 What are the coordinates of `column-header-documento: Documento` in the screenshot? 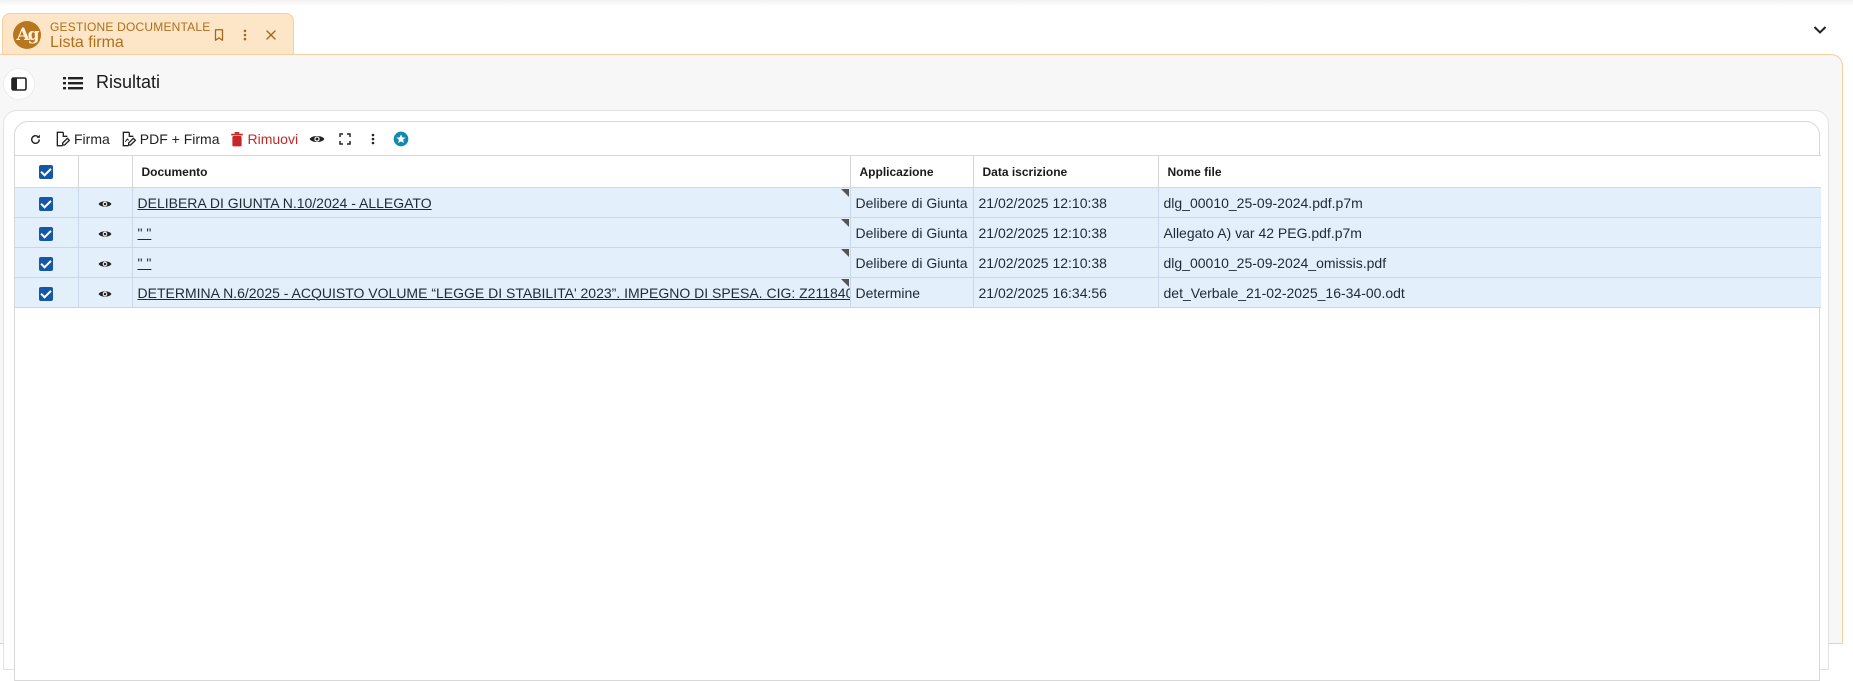 It's located at (491, 171).